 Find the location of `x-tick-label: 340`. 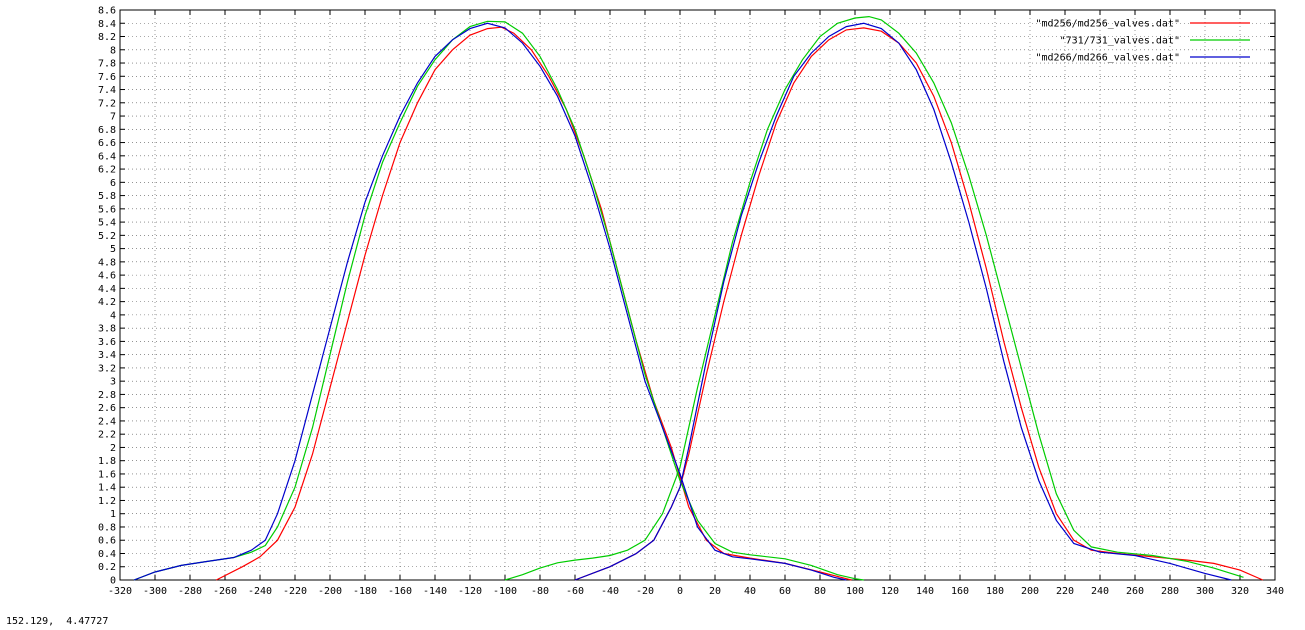

x-tick-label: 340 is located at coordinates (1275, 591).